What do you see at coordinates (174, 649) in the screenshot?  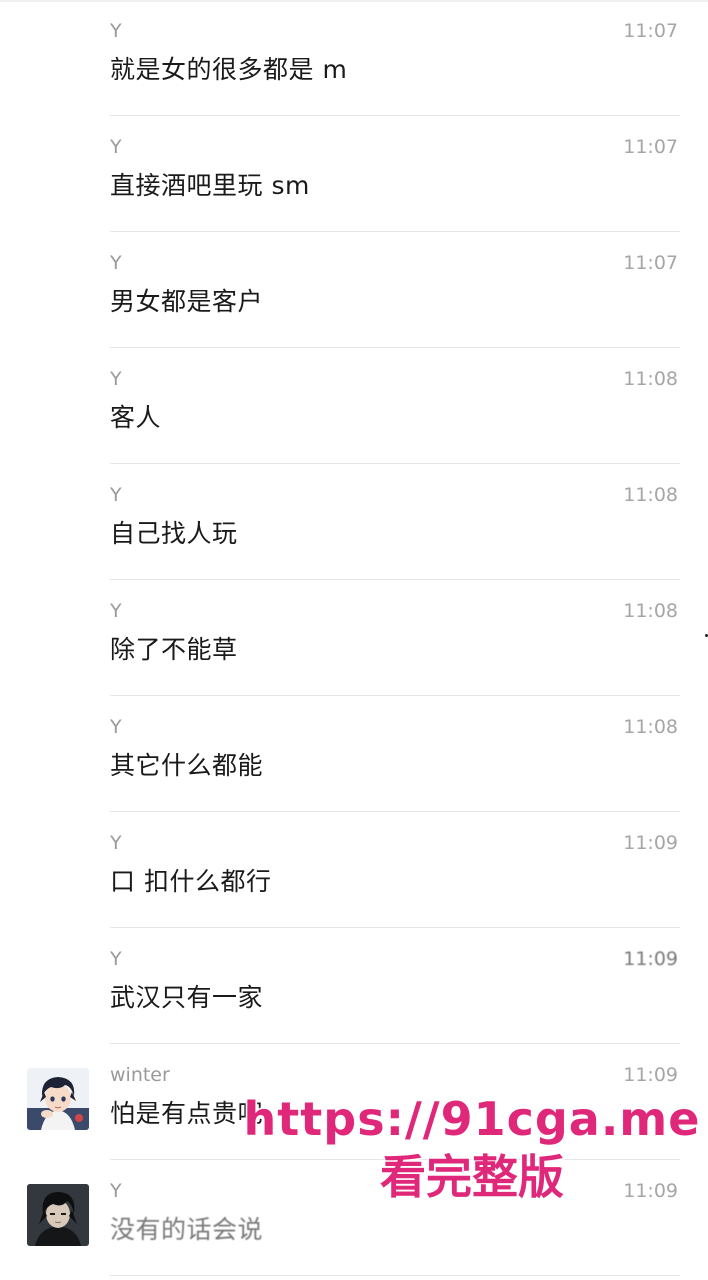 I see `message-text: 除了不能草` at bounding box center [174, 649].